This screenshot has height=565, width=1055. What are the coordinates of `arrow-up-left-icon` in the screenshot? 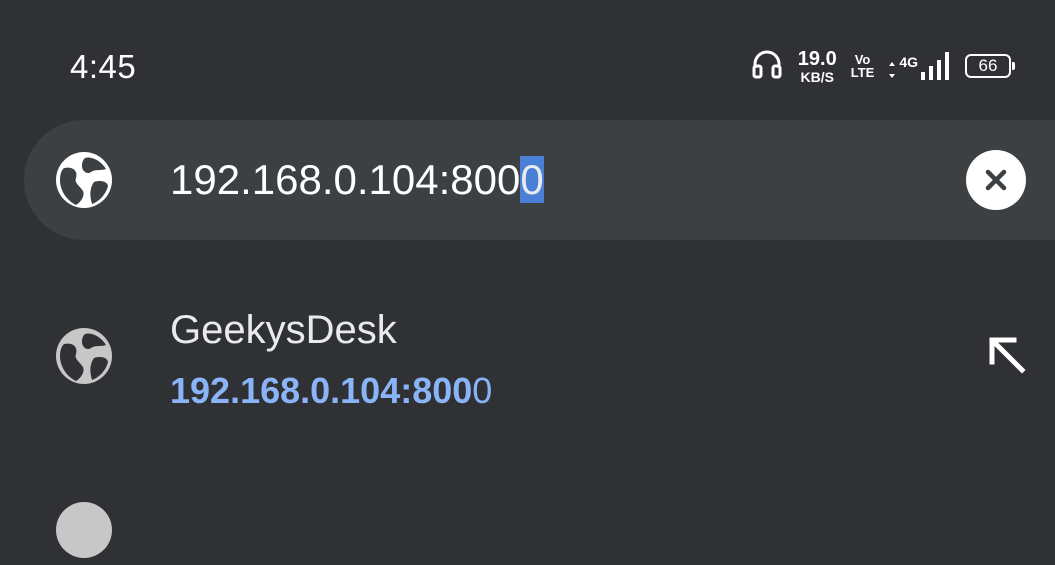 It's located at (1007, 355).